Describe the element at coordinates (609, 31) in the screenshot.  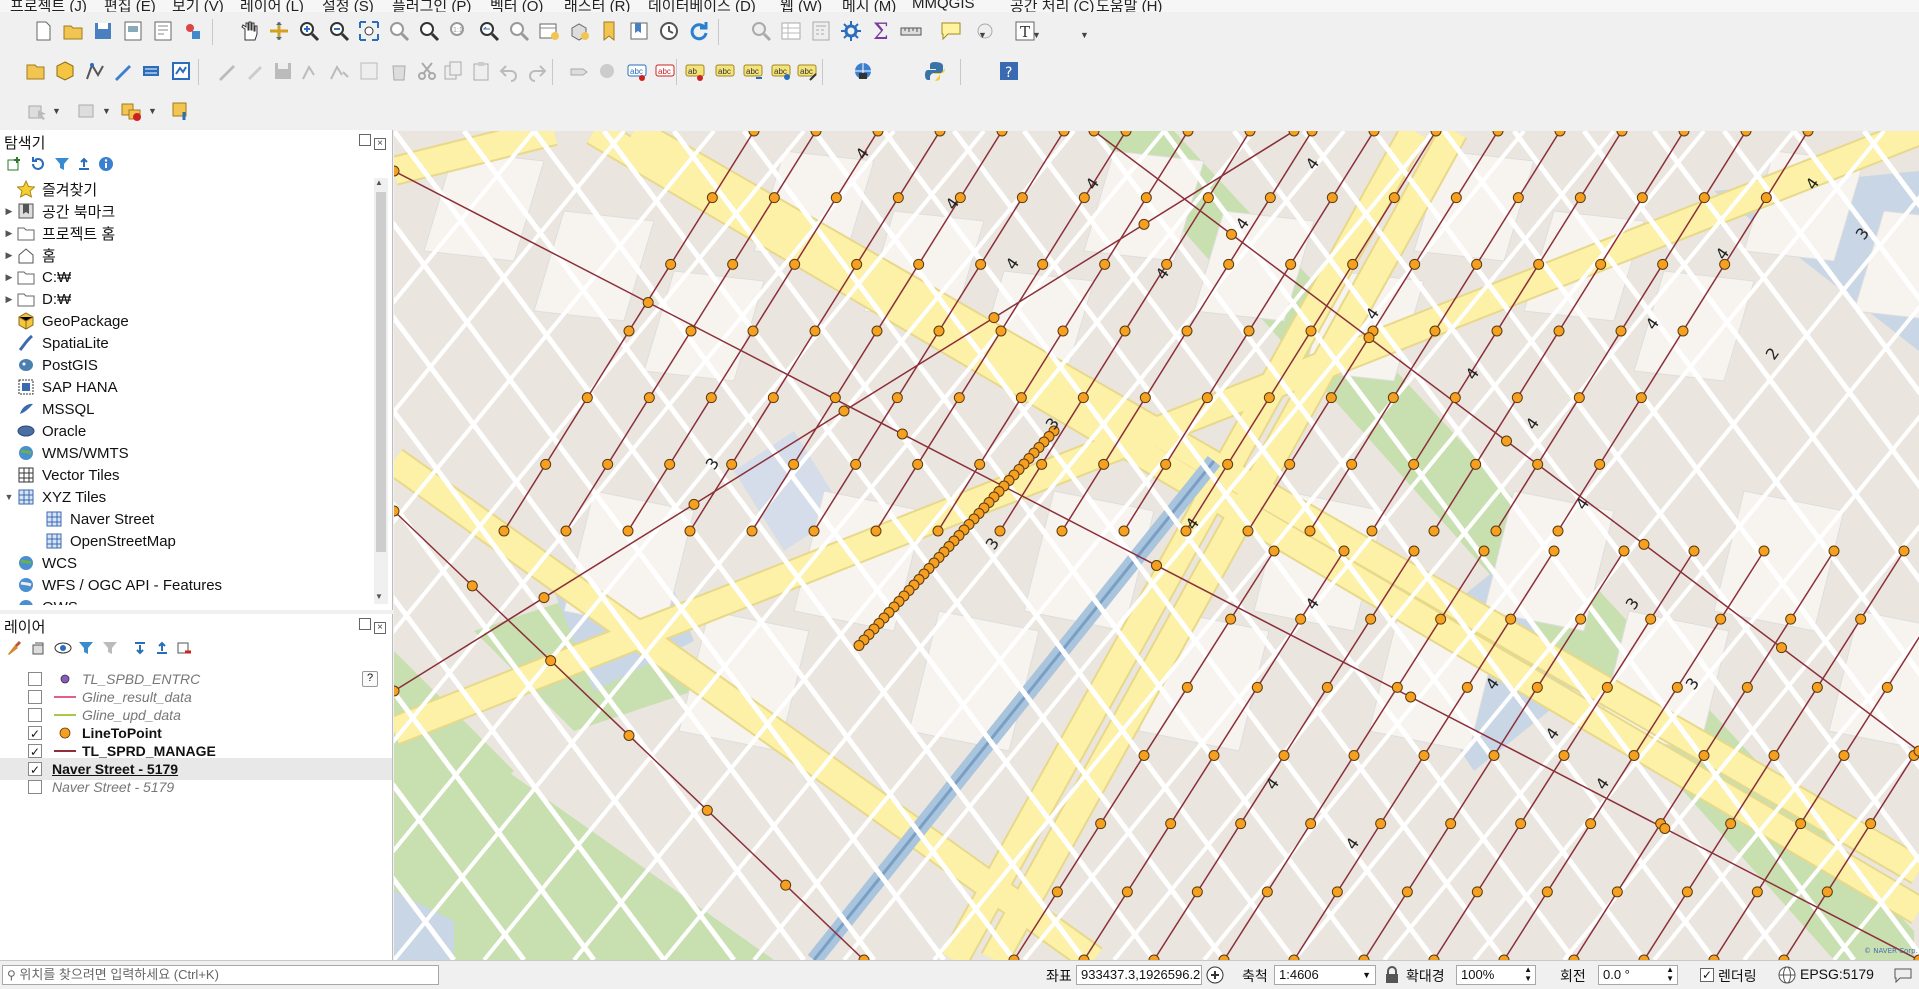
I see `new-bookmark-icon` at that location.